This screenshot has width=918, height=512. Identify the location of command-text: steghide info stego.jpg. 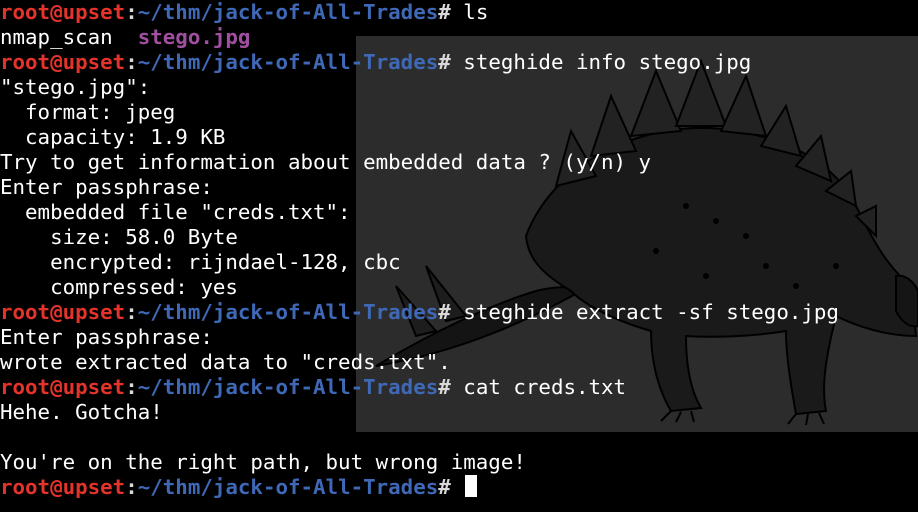
(607, 62).